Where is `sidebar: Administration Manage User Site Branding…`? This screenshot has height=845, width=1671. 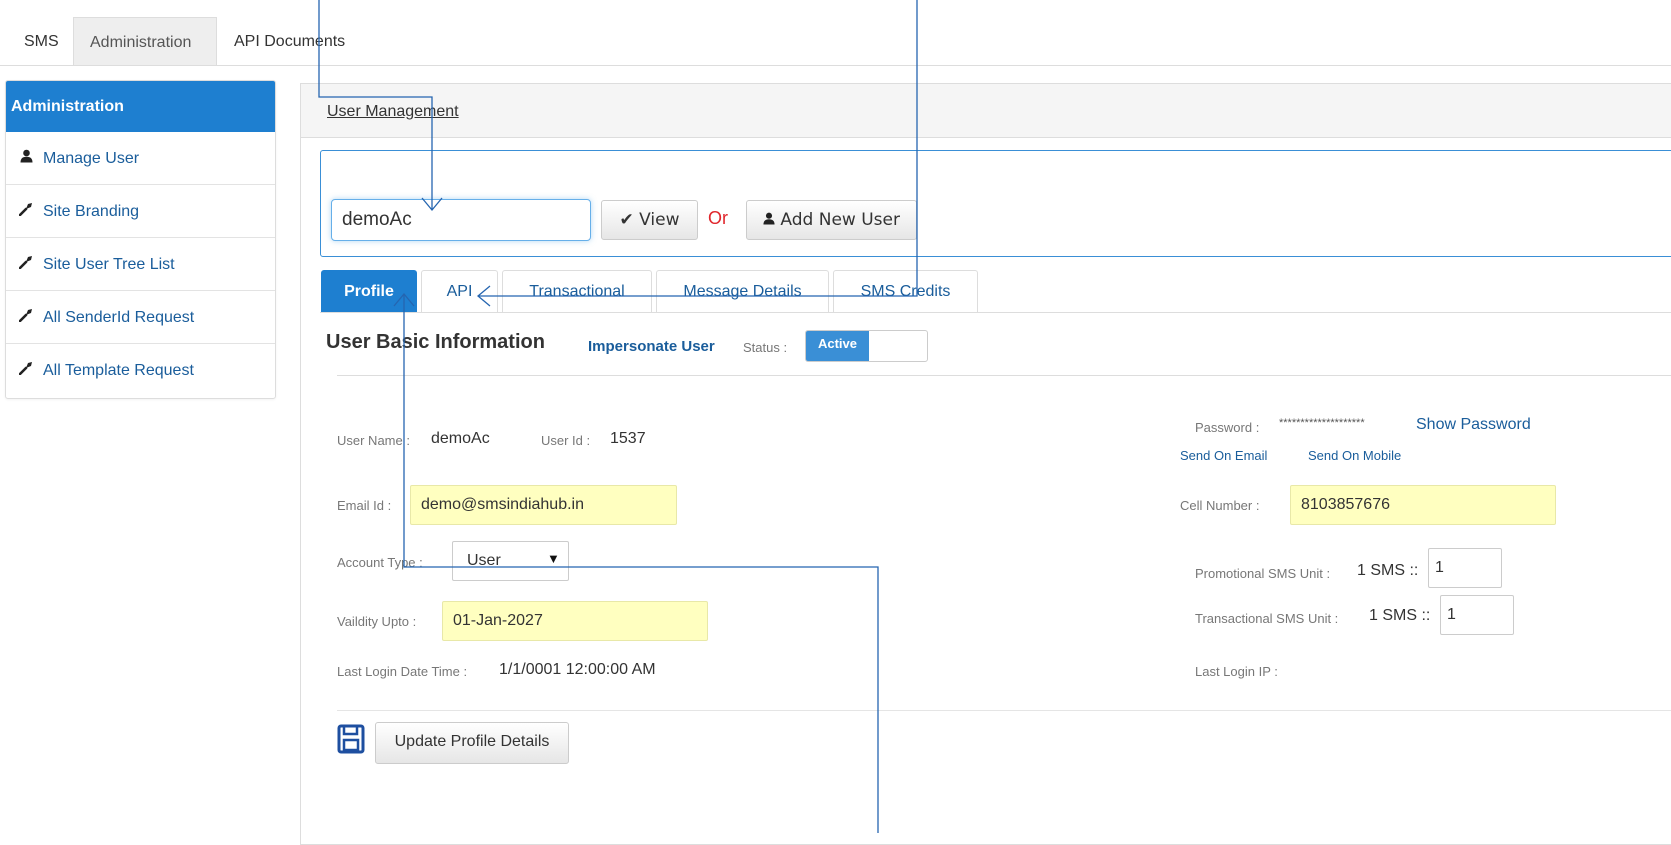
sidebar: Administration Manage User Site Branding… is located at coordinates (140, 239).